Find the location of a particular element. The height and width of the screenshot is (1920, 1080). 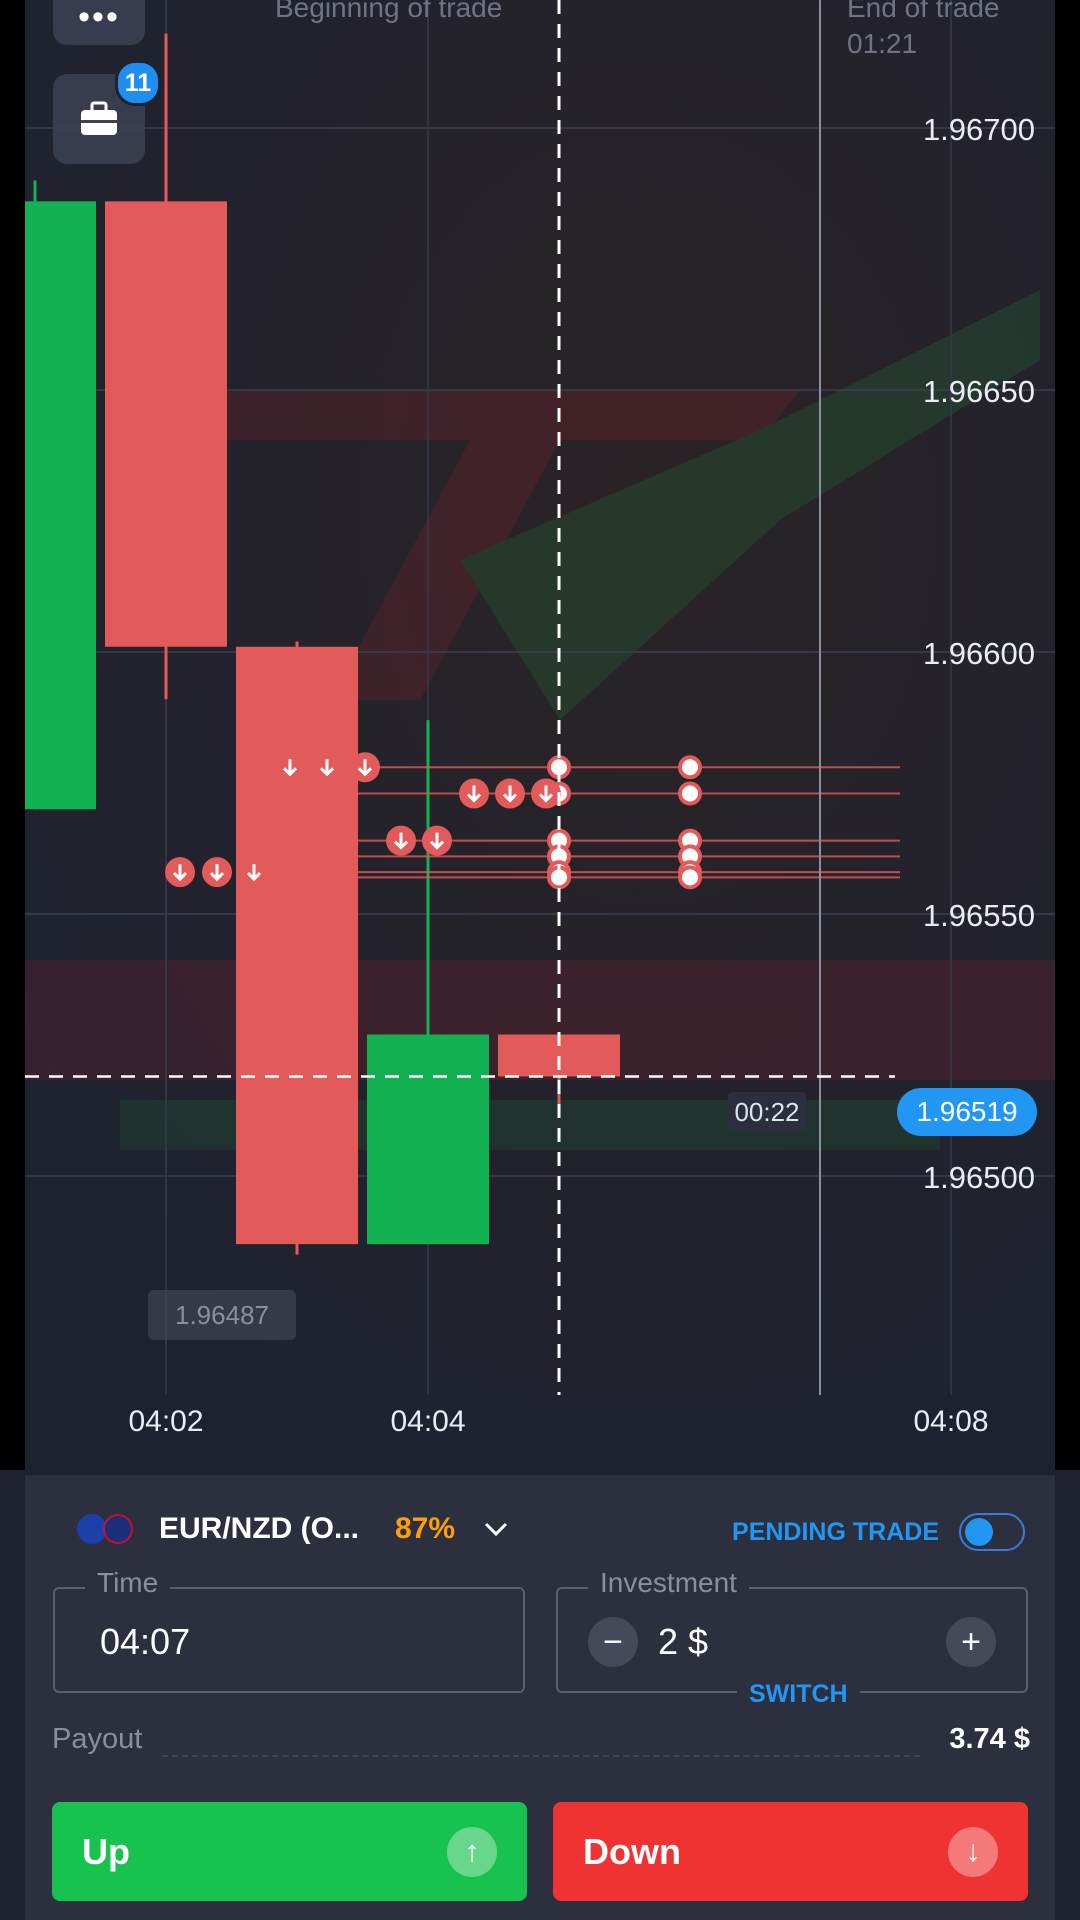

payout-label: Payout is located at coordinates (97, 1739).